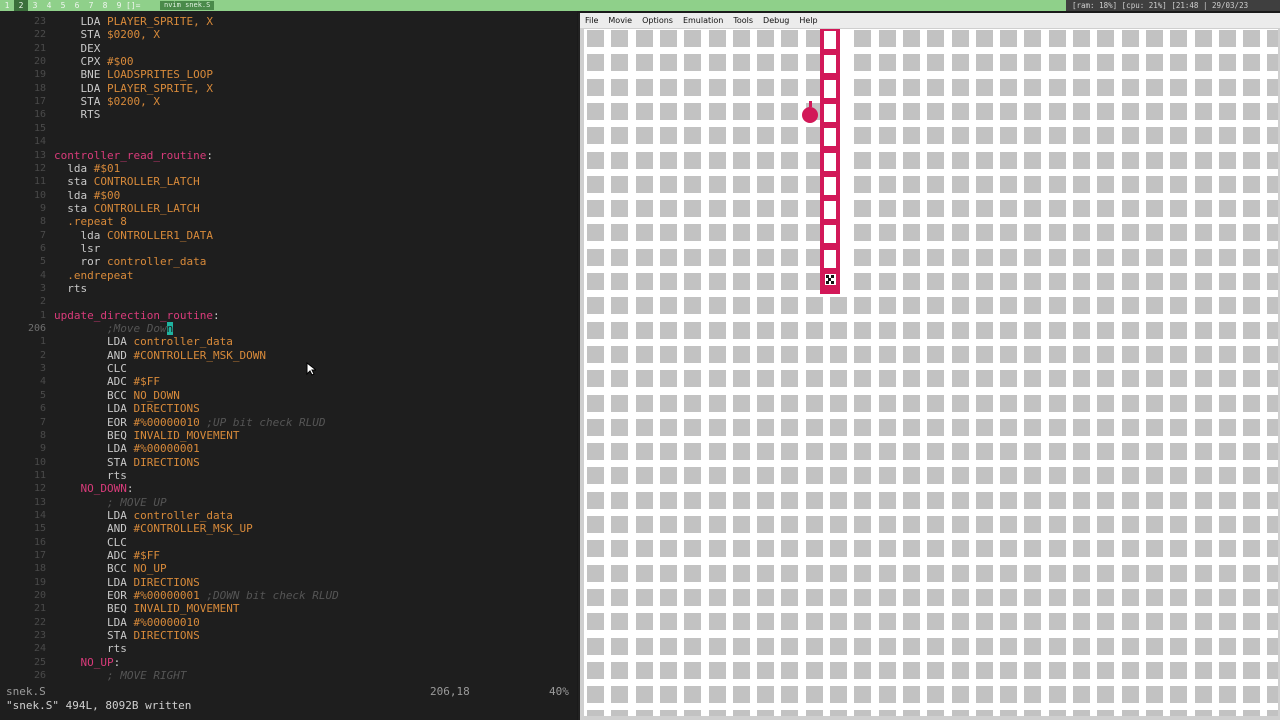  What do you see at coordinates (288, 595) in the screenshot?
I see `code-line: 20 EOR #%00000001 ;DOWN bit check RLUD` at bounding box center [288, 595].